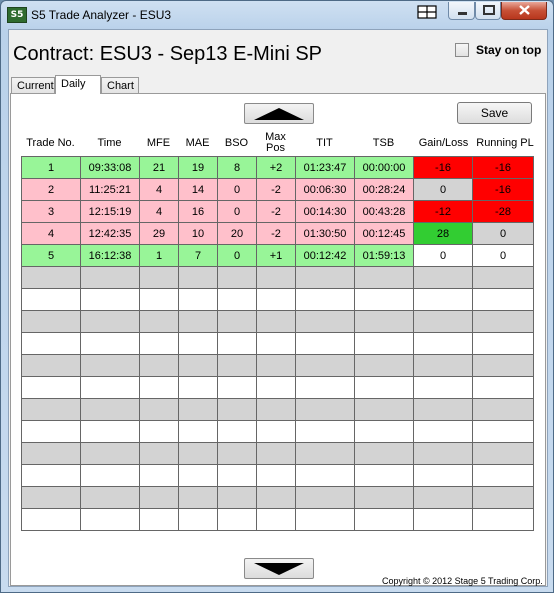  I want to click on stay-on-top-checkbox, so click(462, 50).